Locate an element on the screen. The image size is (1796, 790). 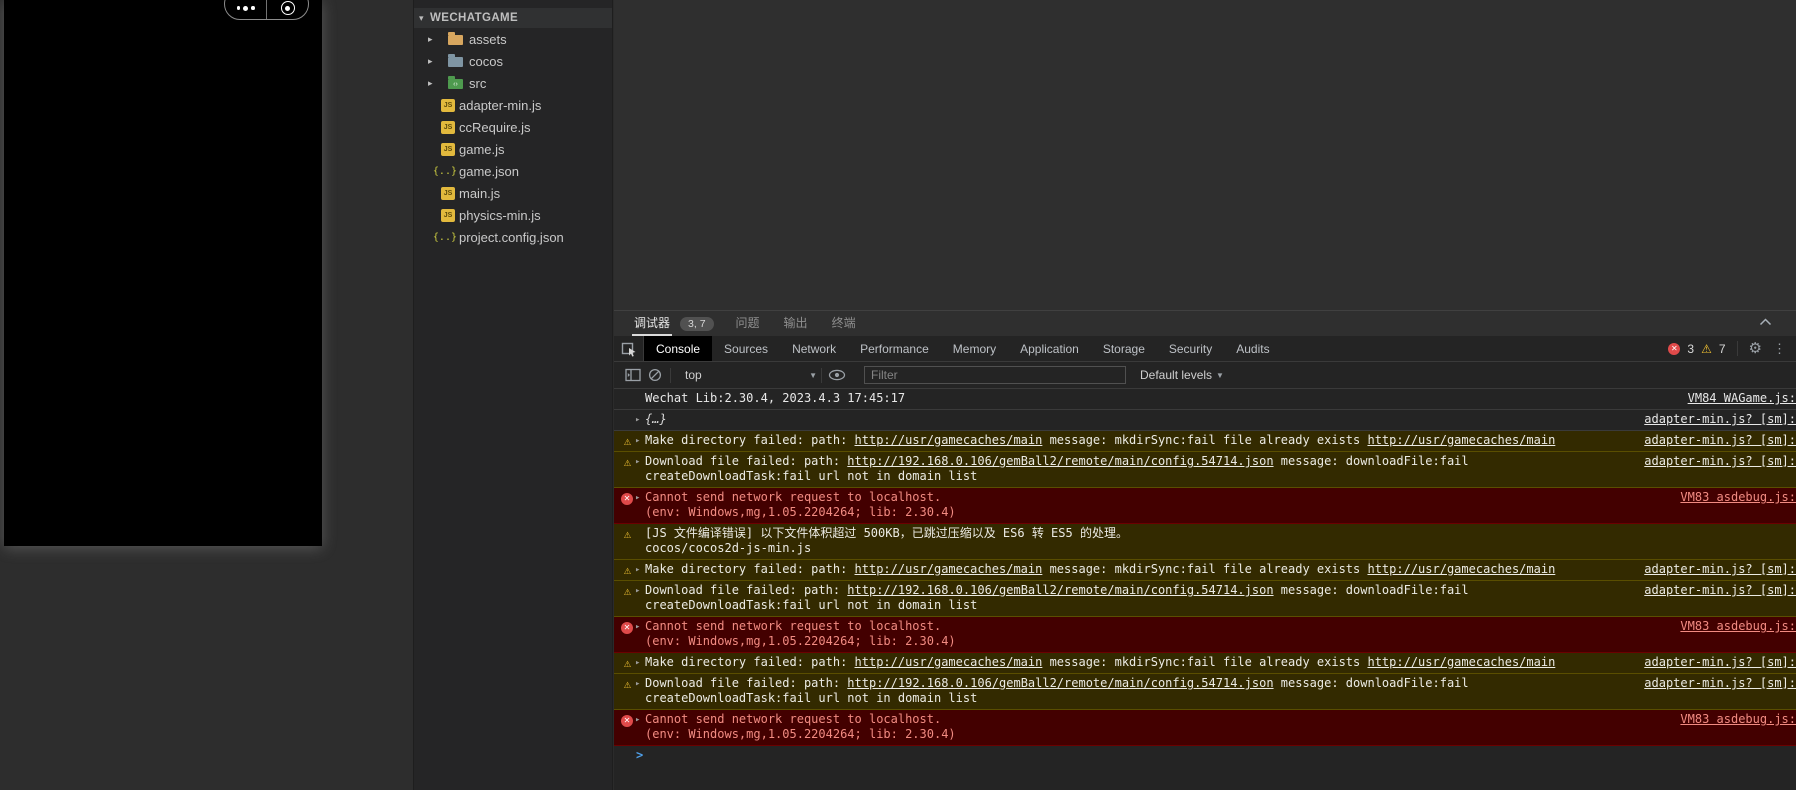
tree-item-project-config-json: {..} project.config.json is located at coordinates (513, 237).